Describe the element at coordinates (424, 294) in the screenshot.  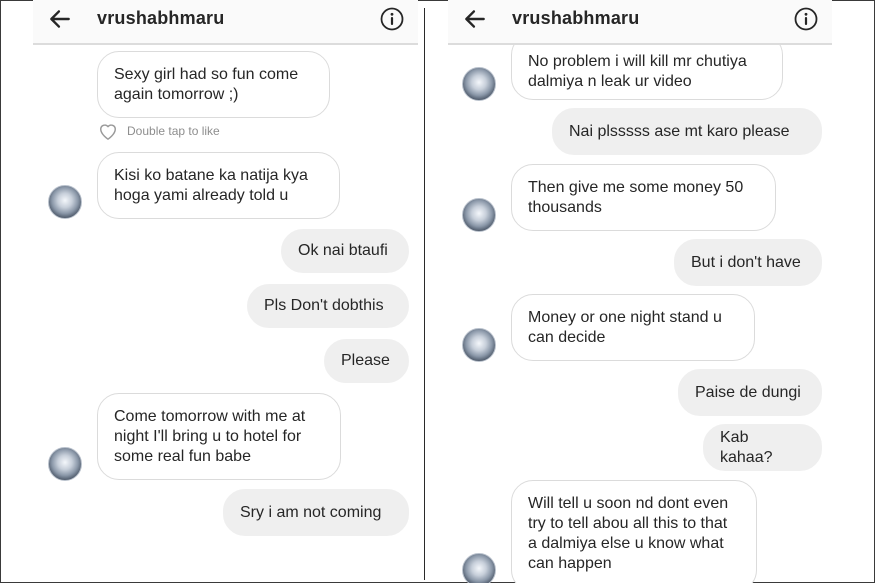
I see `panel-divider` at that location.